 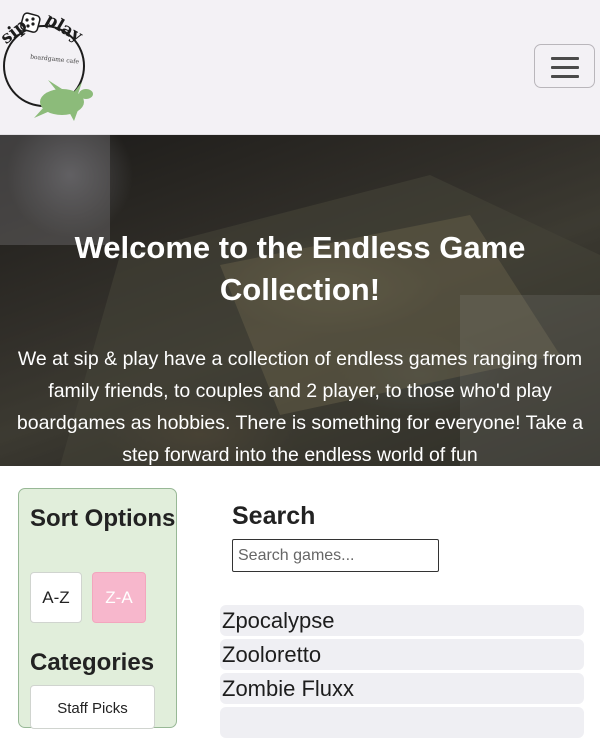 I want to click on sort-za-button: Z-A, so click(x=119, y=597).